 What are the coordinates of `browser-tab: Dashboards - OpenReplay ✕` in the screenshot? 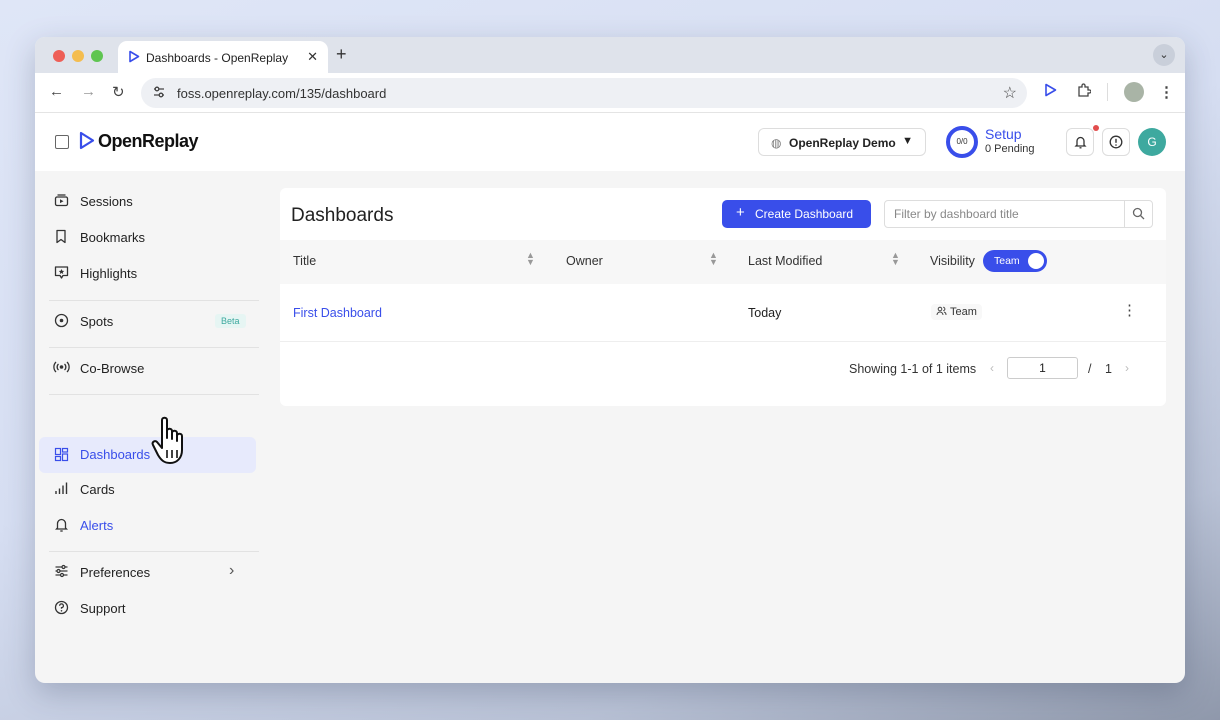 It's located at (223, 57).